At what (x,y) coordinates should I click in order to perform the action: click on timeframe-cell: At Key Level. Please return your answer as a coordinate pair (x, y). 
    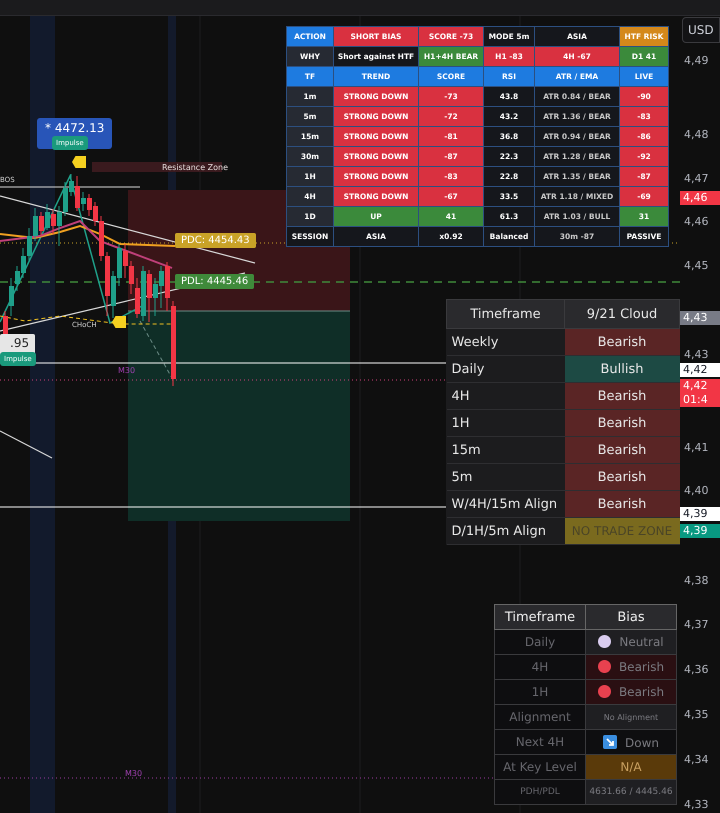
    Looking at the image, I should click on (540, 767).